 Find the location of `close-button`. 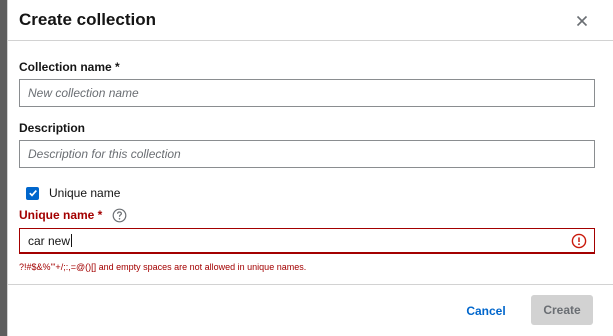

close-button is located at coordinates (582, 21).